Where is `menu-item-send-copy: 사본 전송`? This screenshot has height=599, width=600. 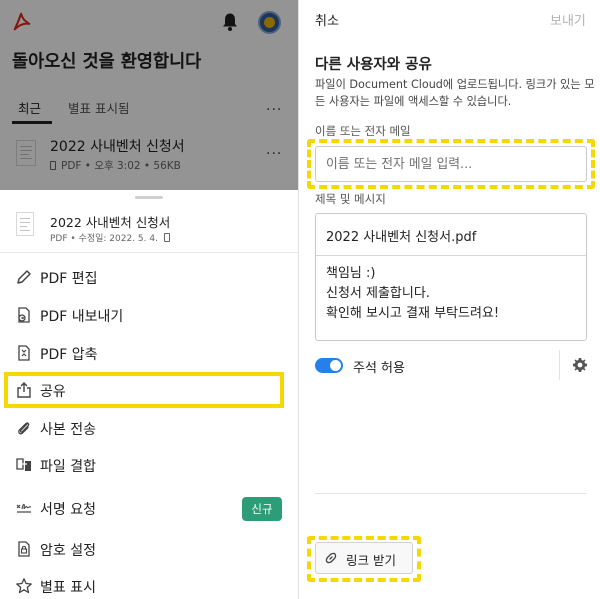 menu-item-send-copy: 사본 전송 is located at coordinates (149, 428).